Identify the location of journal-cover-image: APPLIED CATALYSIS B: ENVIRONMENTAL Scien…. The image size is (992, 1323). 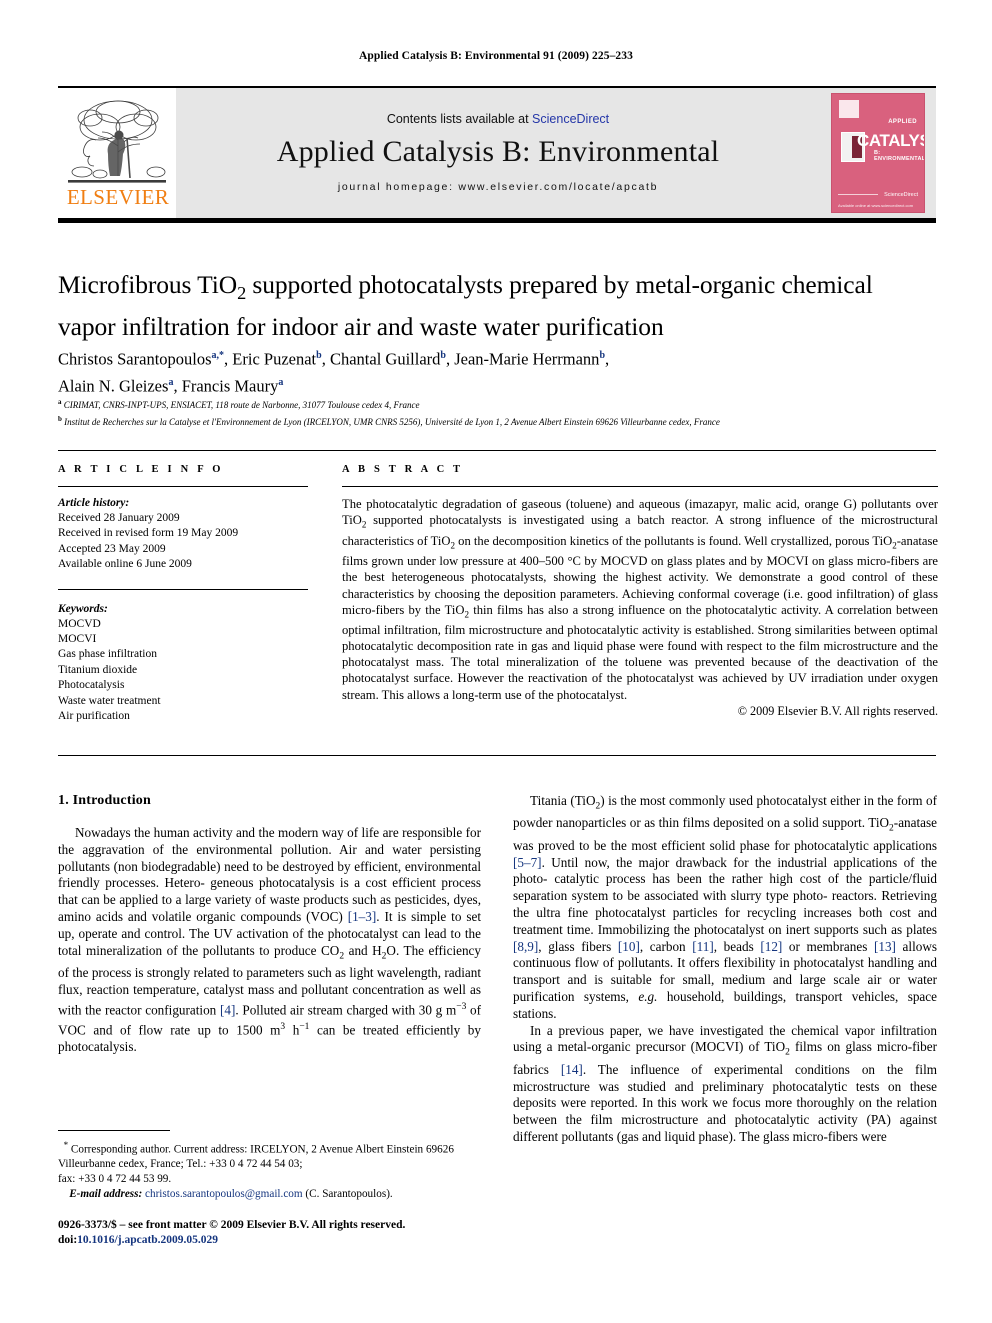
(878, 153).